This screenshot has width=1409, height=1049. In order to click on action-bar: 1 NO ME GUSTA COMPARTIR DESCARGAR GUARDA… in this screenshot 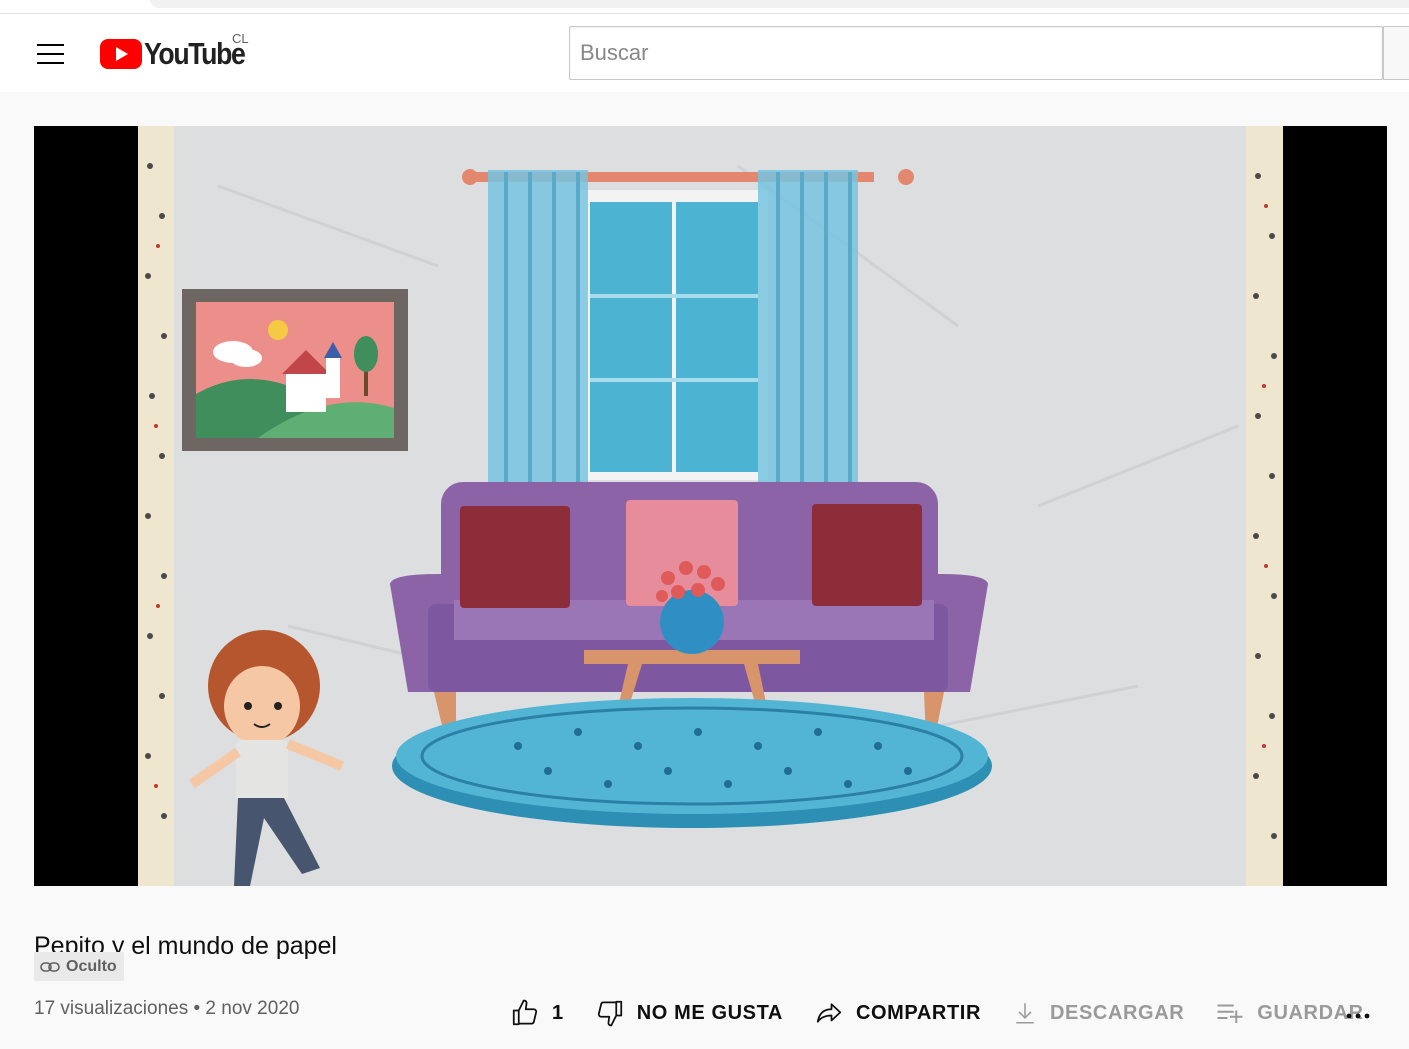, I will do `click(952, 1013)`.